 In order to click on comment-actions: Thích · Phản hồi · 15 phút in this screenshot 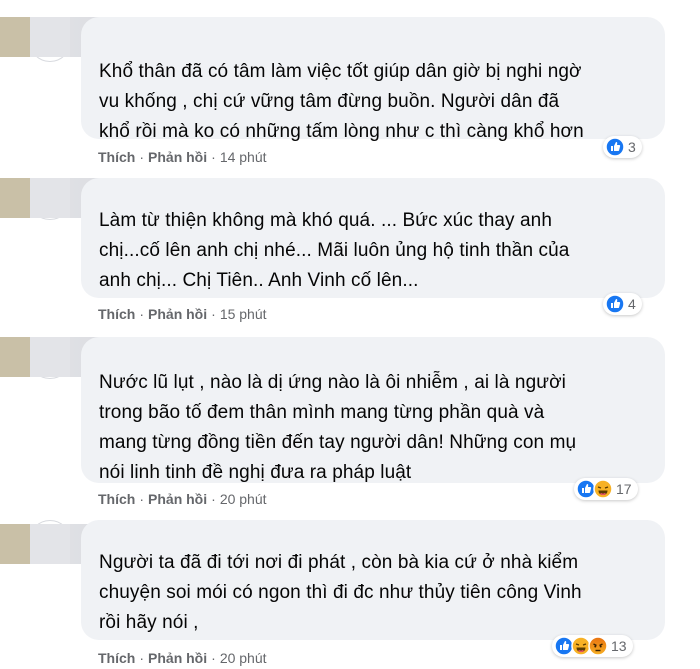, I will do `click(182, 314)`.